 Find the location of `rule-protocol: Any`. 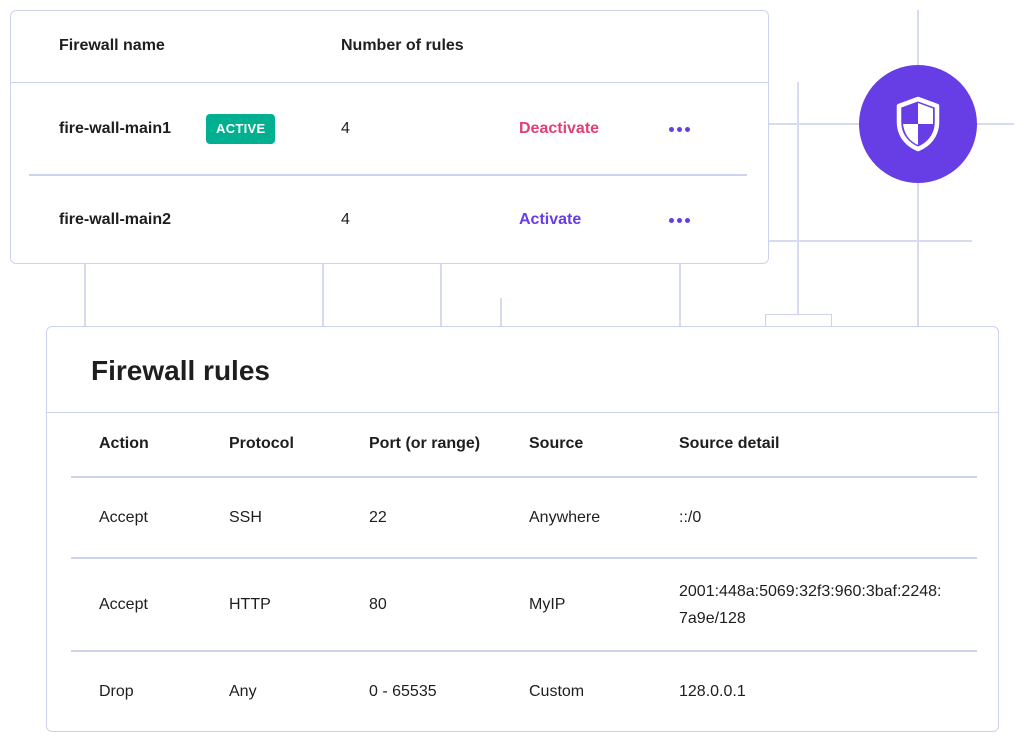

rule-protocol: Any is located at coordinates (243, 691).